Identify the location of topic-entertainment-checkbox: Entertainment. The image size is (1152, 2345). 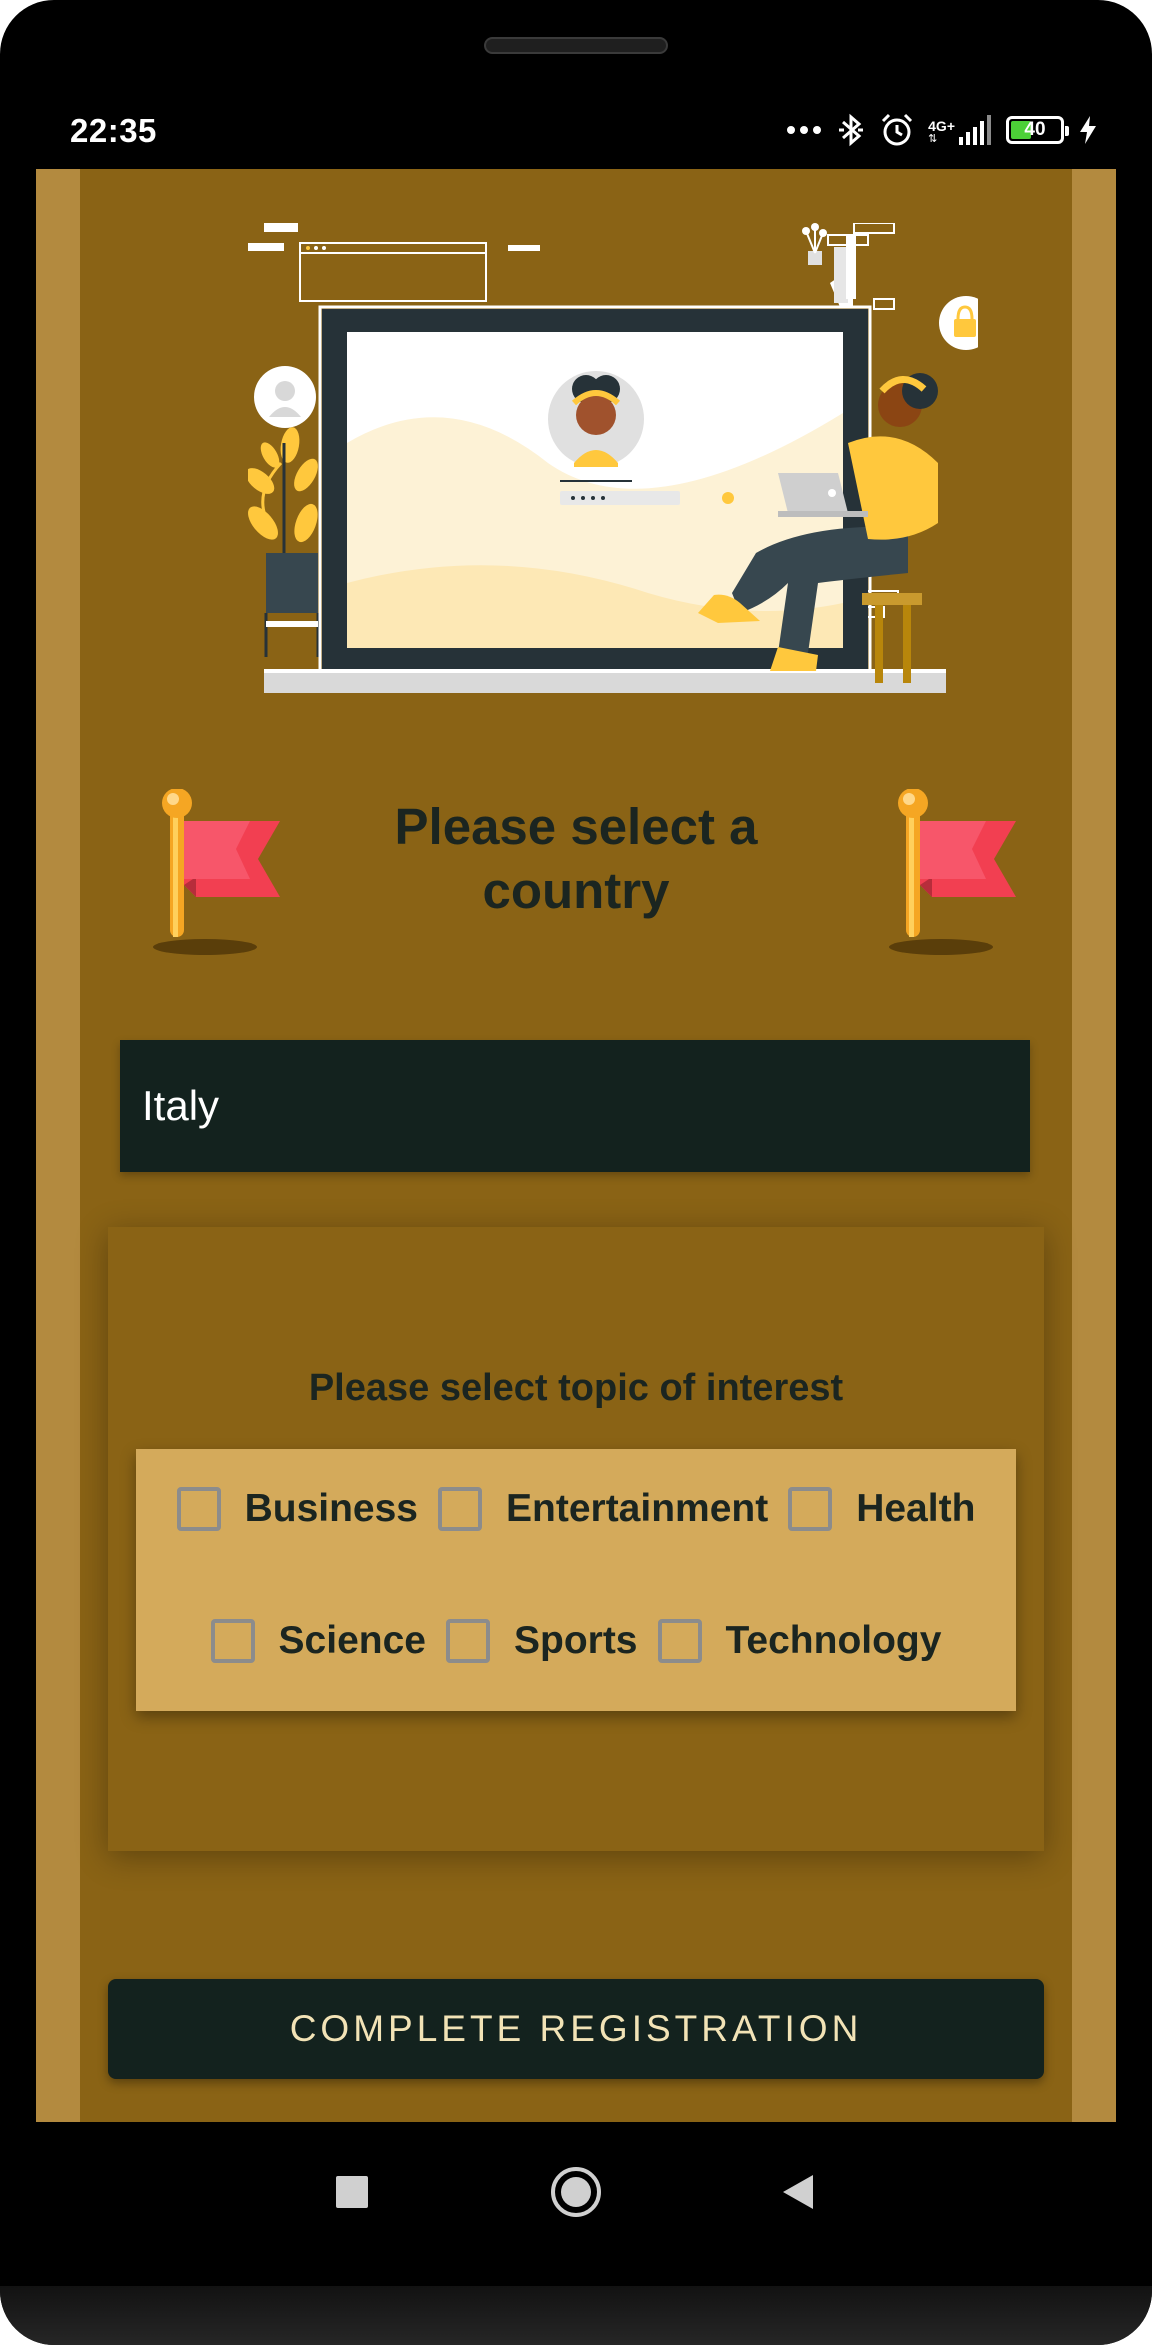
(603, 1509).